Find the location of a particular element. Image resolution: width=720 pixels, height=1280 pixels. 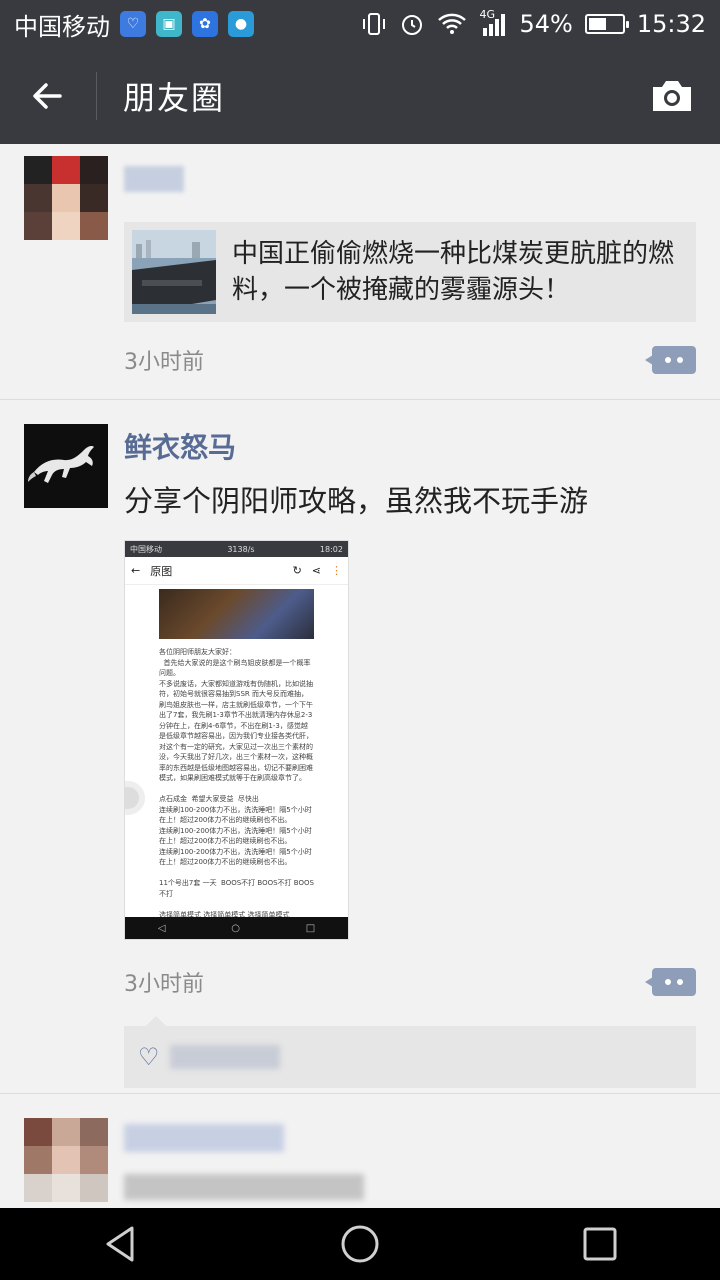

image-refresh-icon: ↻ is located at coordinates (297, 570).